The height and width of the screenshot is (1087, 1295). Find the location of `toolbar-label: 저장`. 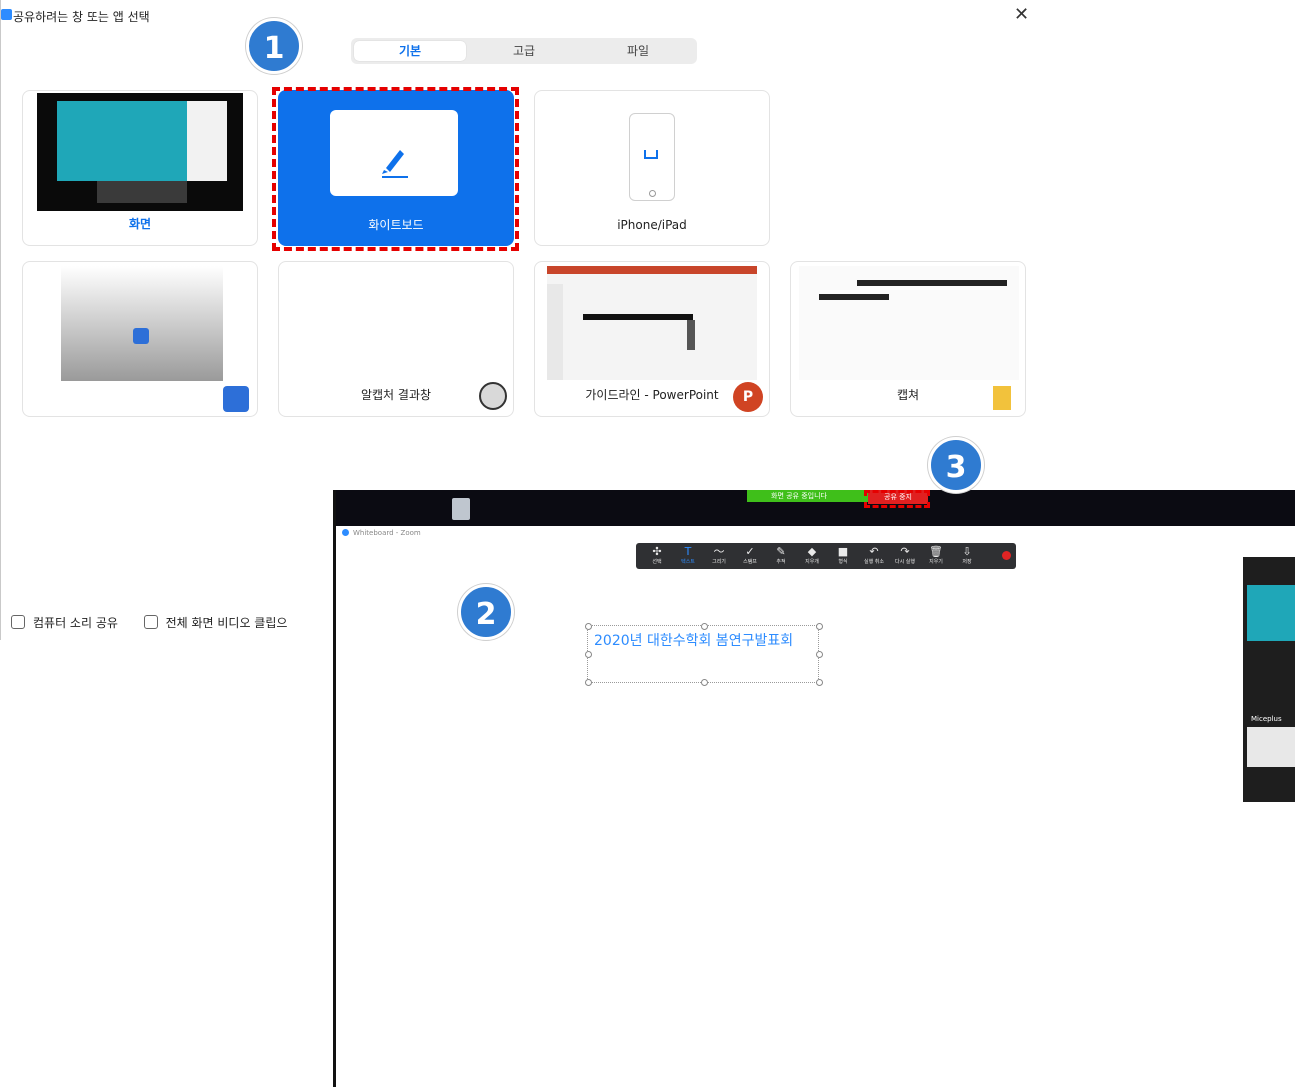

toolbar-label: 저장 is located at coordinates (967, 562).